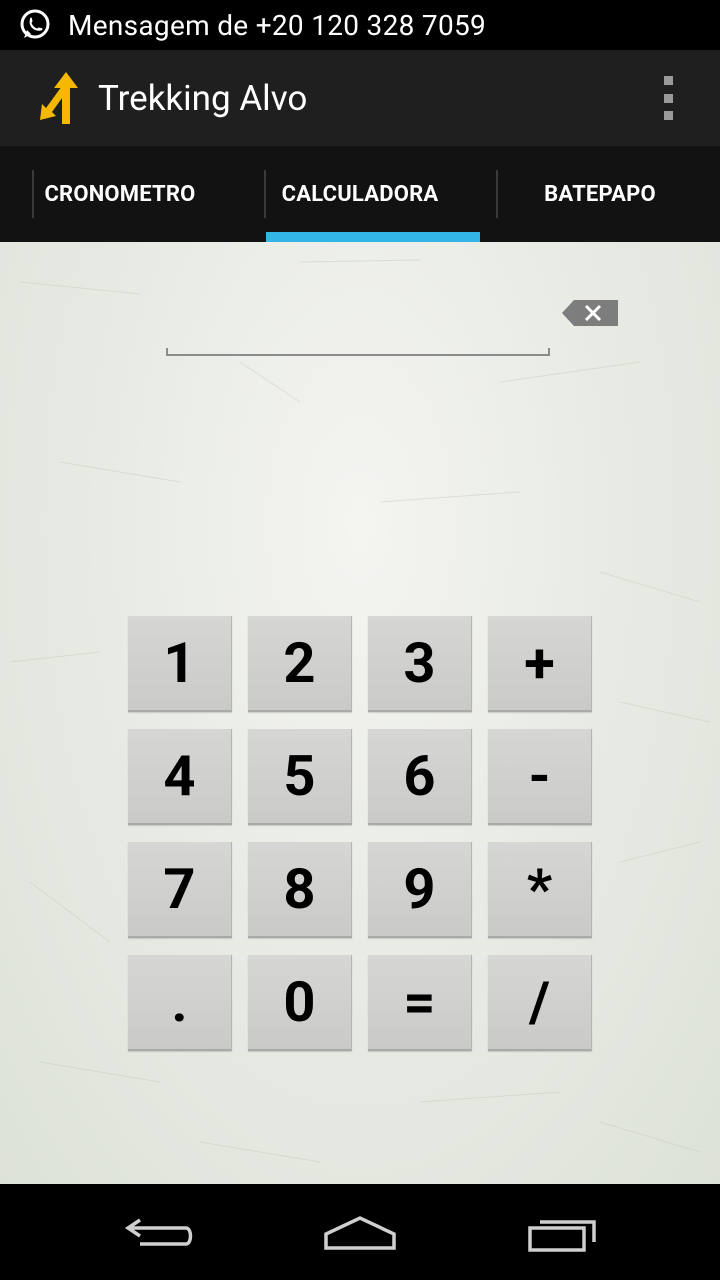  I want to click on calculator-display-input, so click(358, 337).